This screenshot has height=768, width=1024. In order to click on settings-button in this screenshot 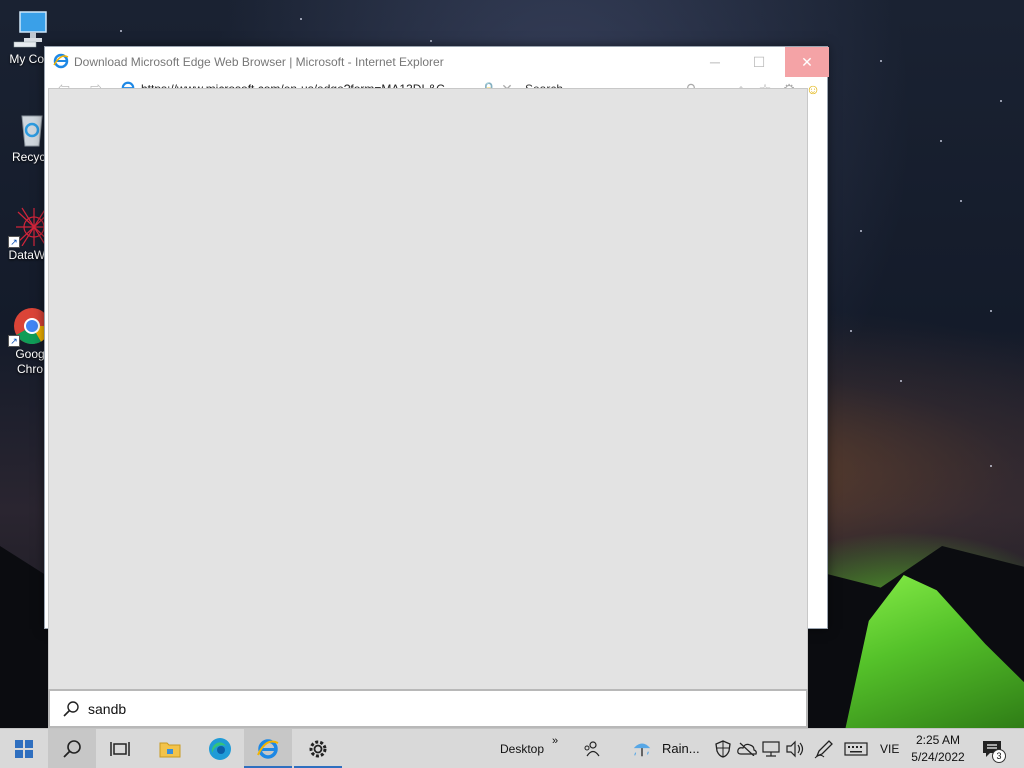, I will do `click(318, 748)`.